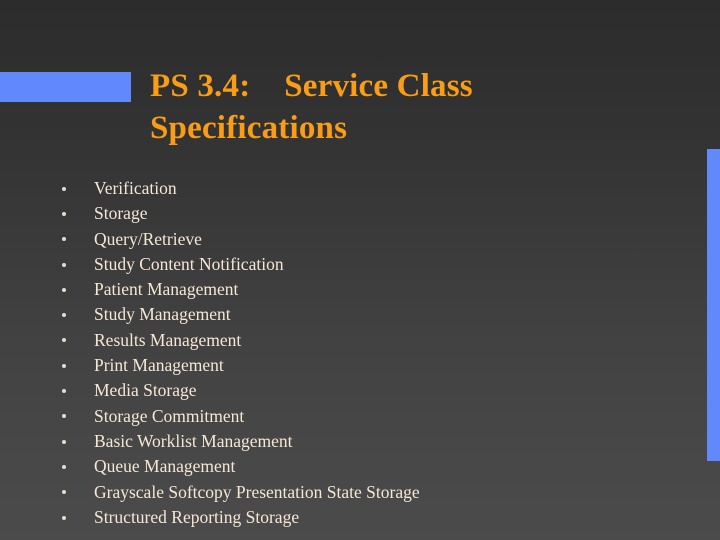  I want to click on list-item: Structured Reporting Storage, so click(376, 517).